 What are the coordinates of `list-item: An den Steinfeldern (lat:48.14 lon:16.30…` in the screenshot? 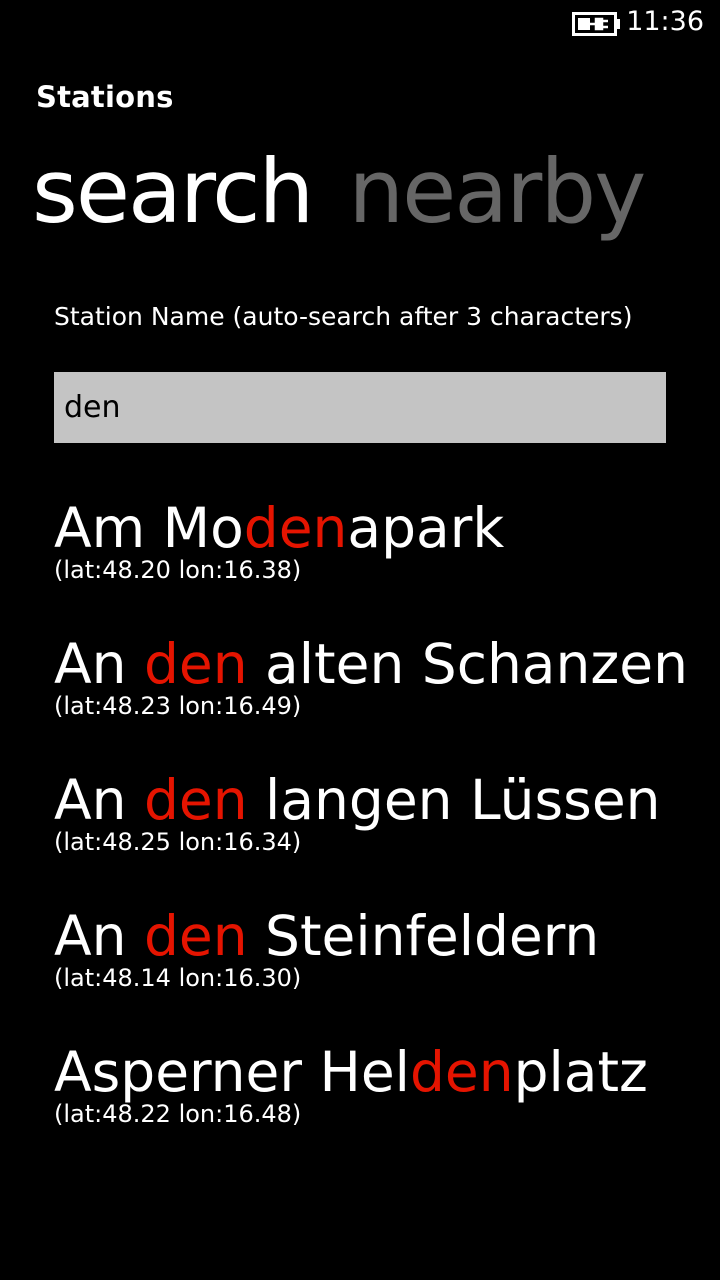 It's located at (374, 943).